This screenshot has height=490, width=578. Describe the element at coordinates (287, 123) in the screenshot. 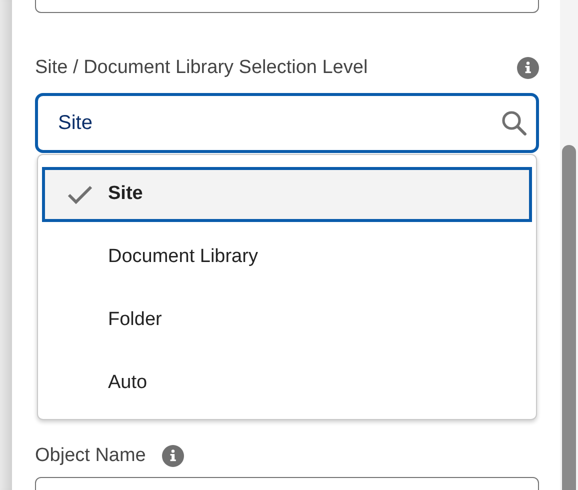

I see `search-field: Site` at that location.